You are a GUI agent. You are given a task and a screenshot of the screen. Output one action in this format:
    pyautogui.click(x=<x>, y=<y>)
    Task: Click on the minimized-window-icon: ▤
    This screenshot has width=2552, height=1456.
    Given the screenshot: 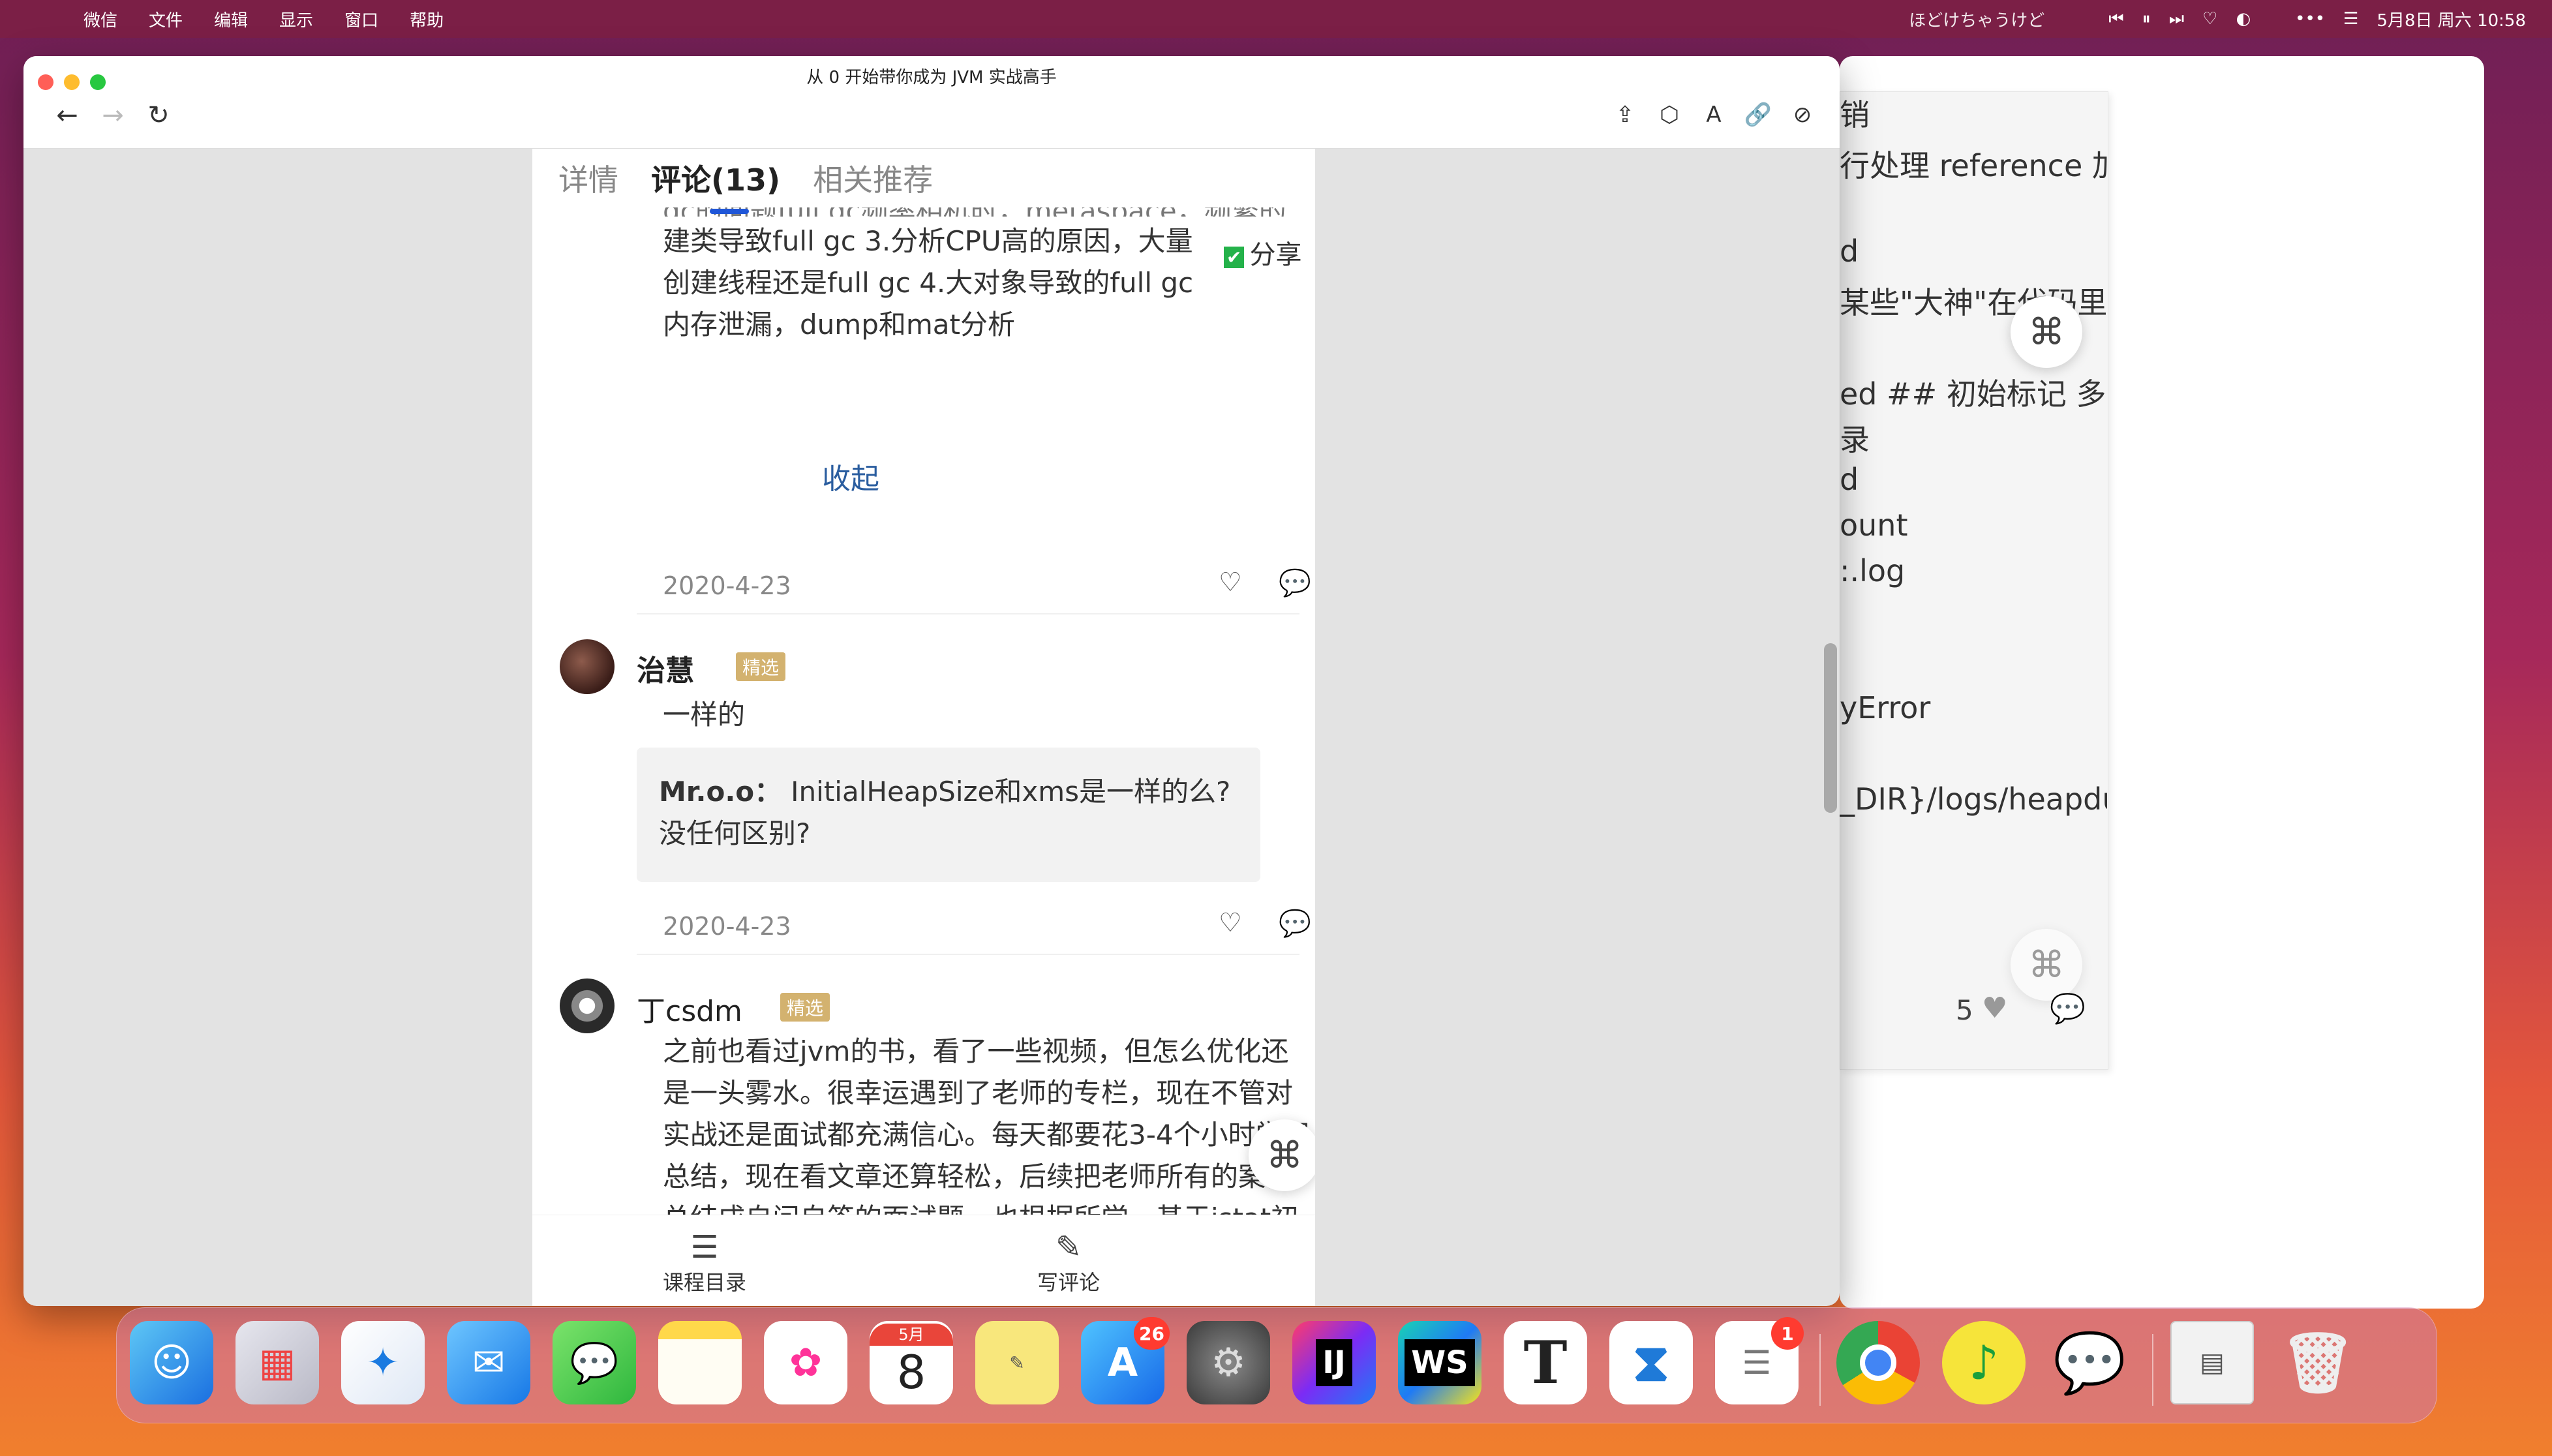 What is the action you would take?
    pyautogui.click(x=2212, y=1363)
    